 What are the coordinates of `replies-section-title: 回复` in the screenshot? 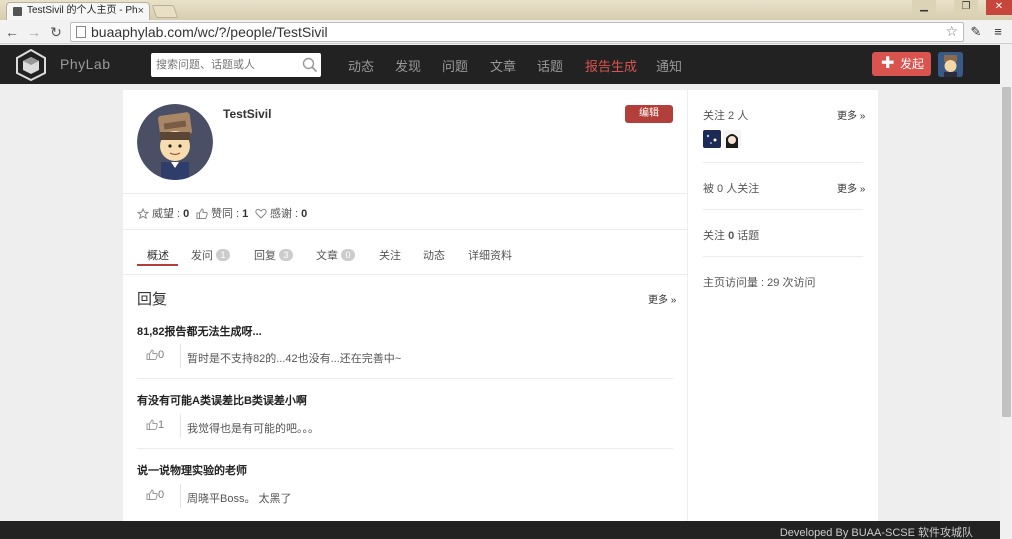 It's located at (152, 299).